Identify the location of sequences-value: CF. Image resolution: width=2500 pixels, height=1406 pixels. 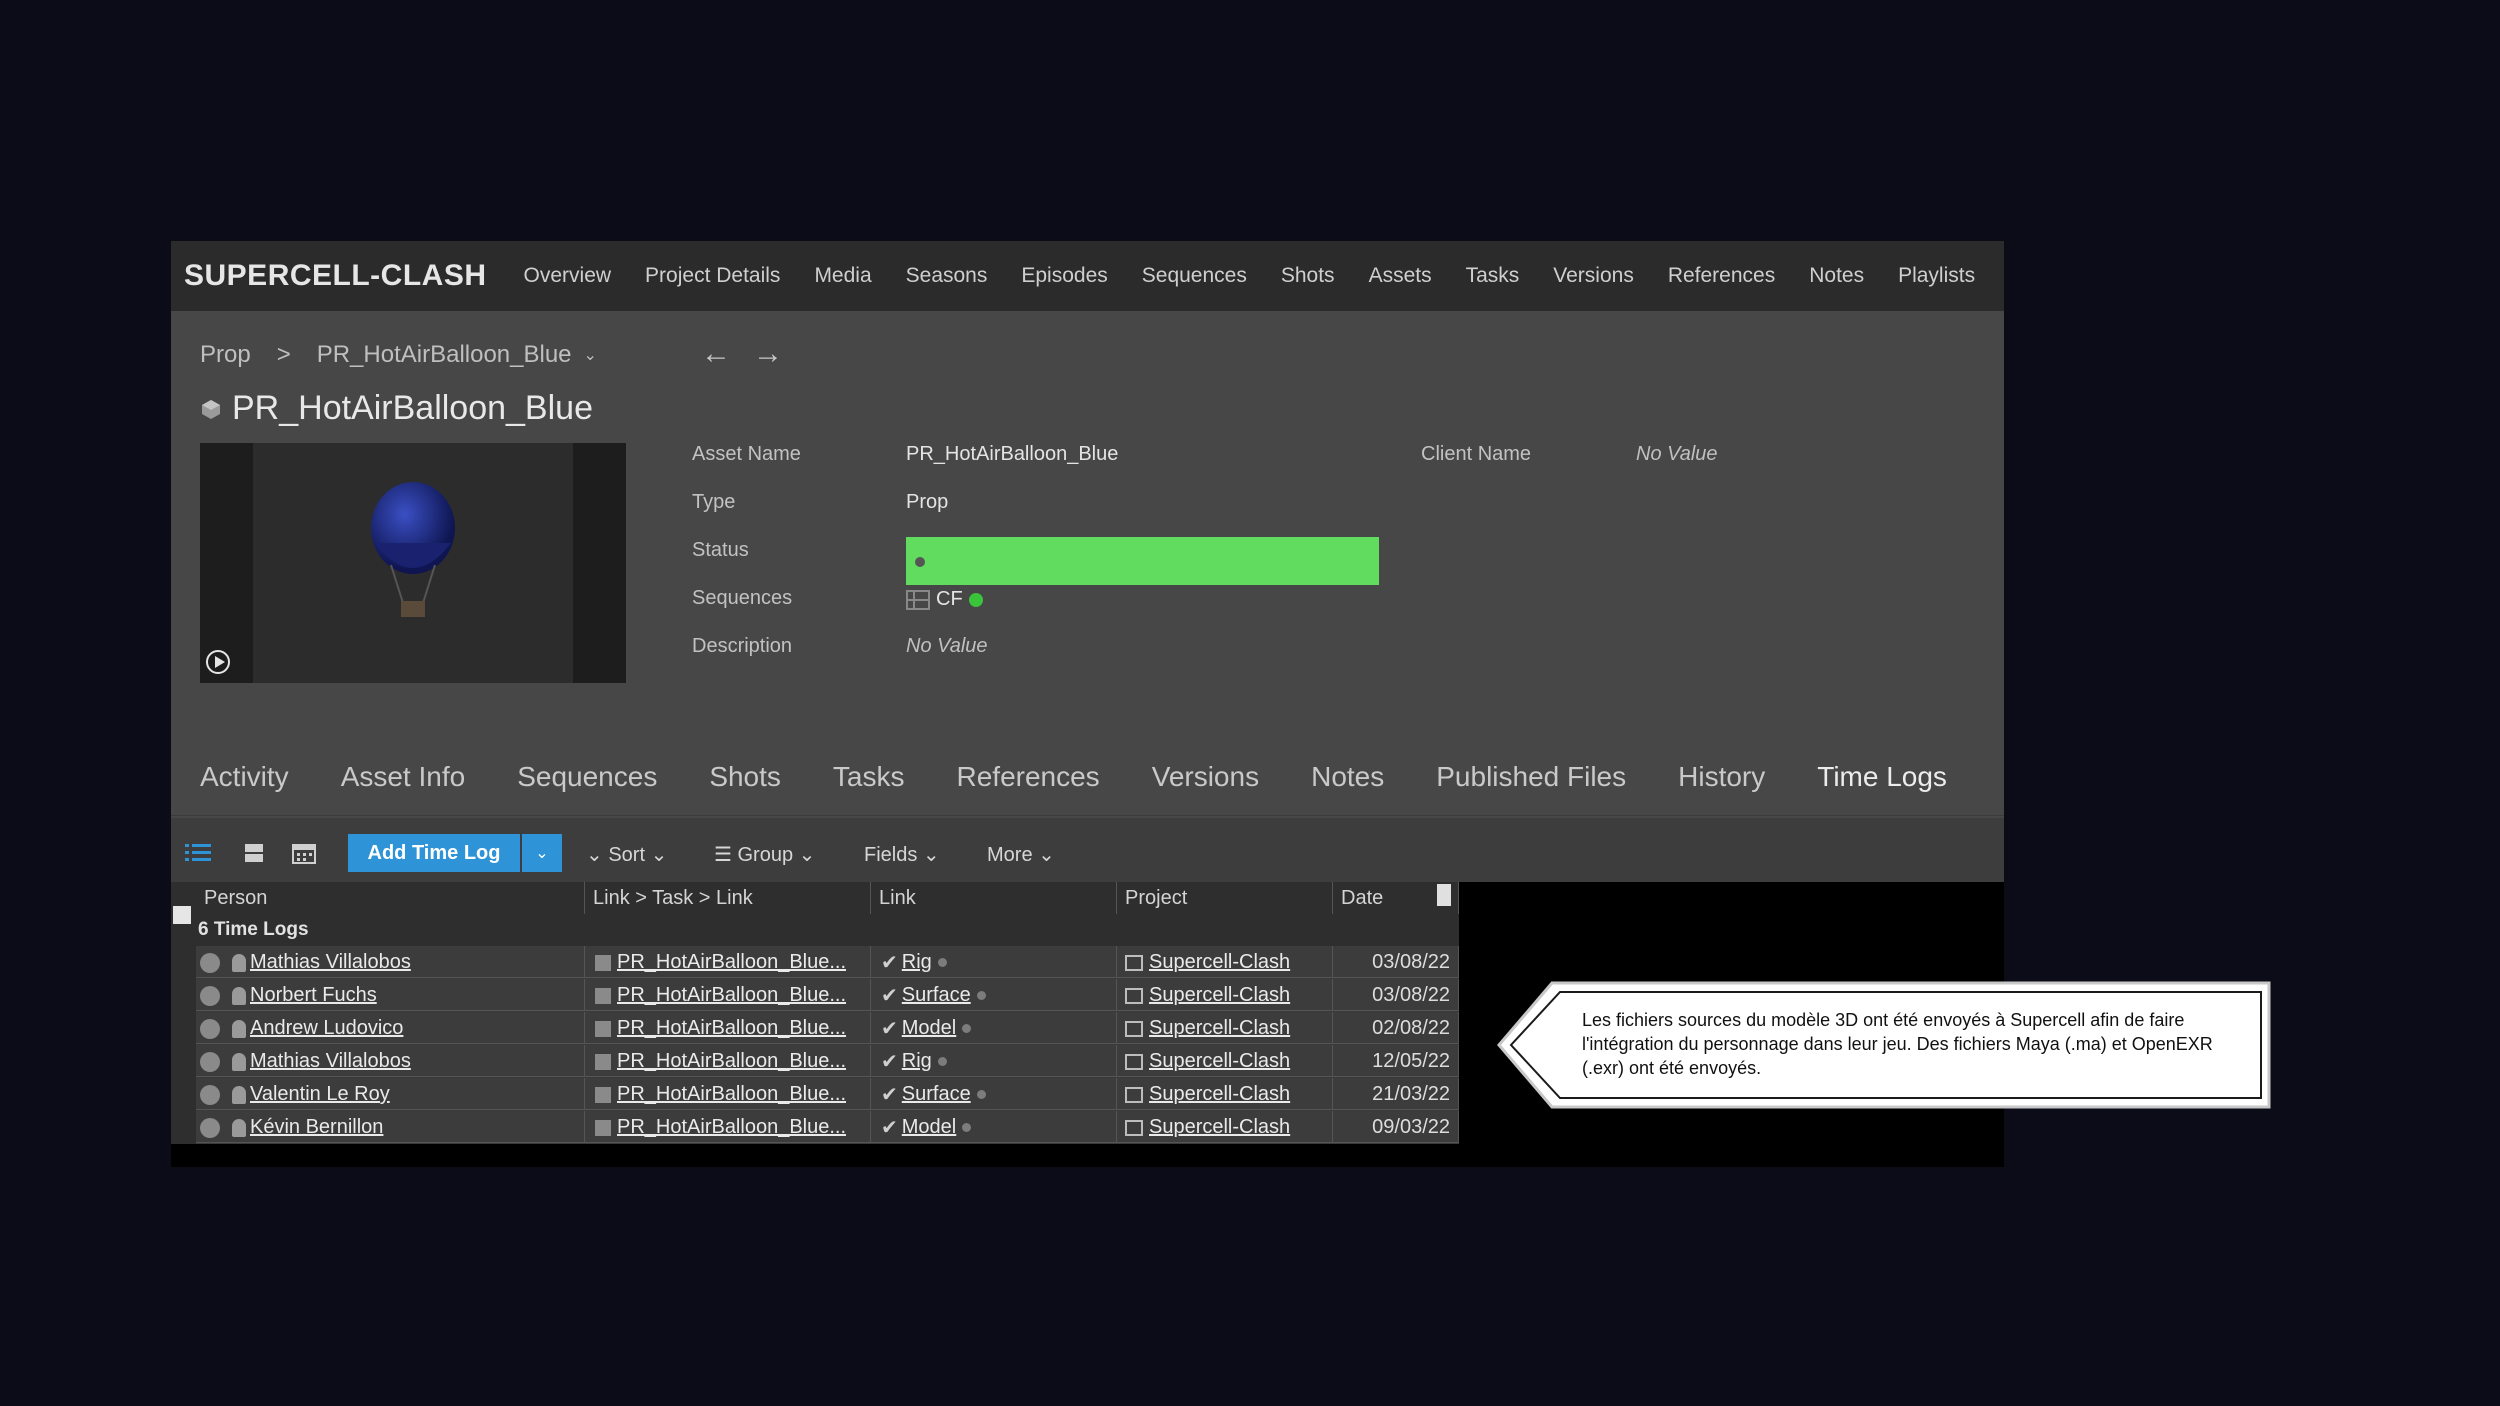
(944, 599).